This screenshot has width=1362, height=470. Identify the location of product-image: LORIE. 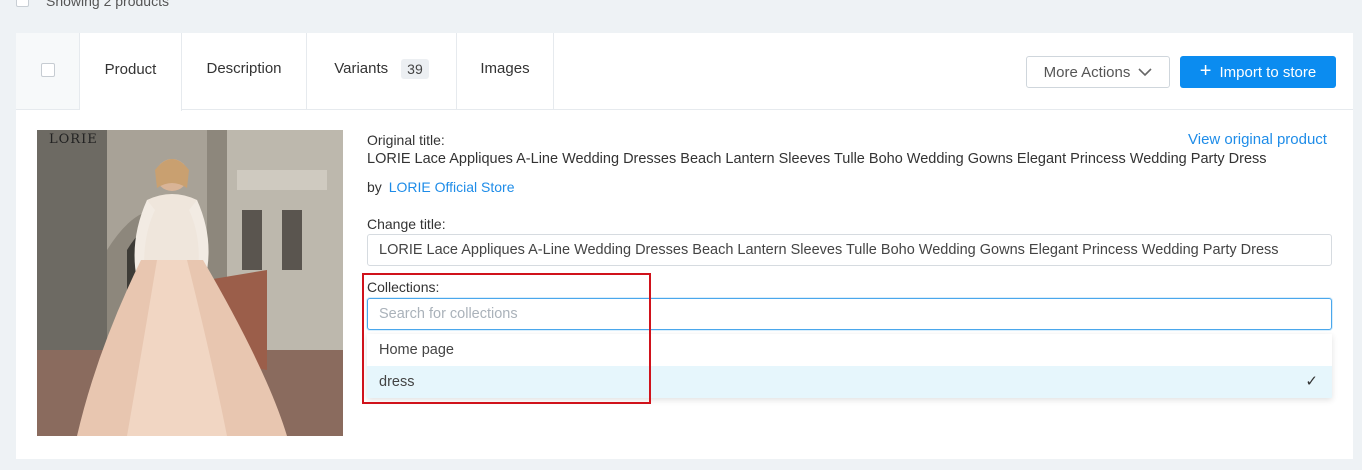
(190, 283).